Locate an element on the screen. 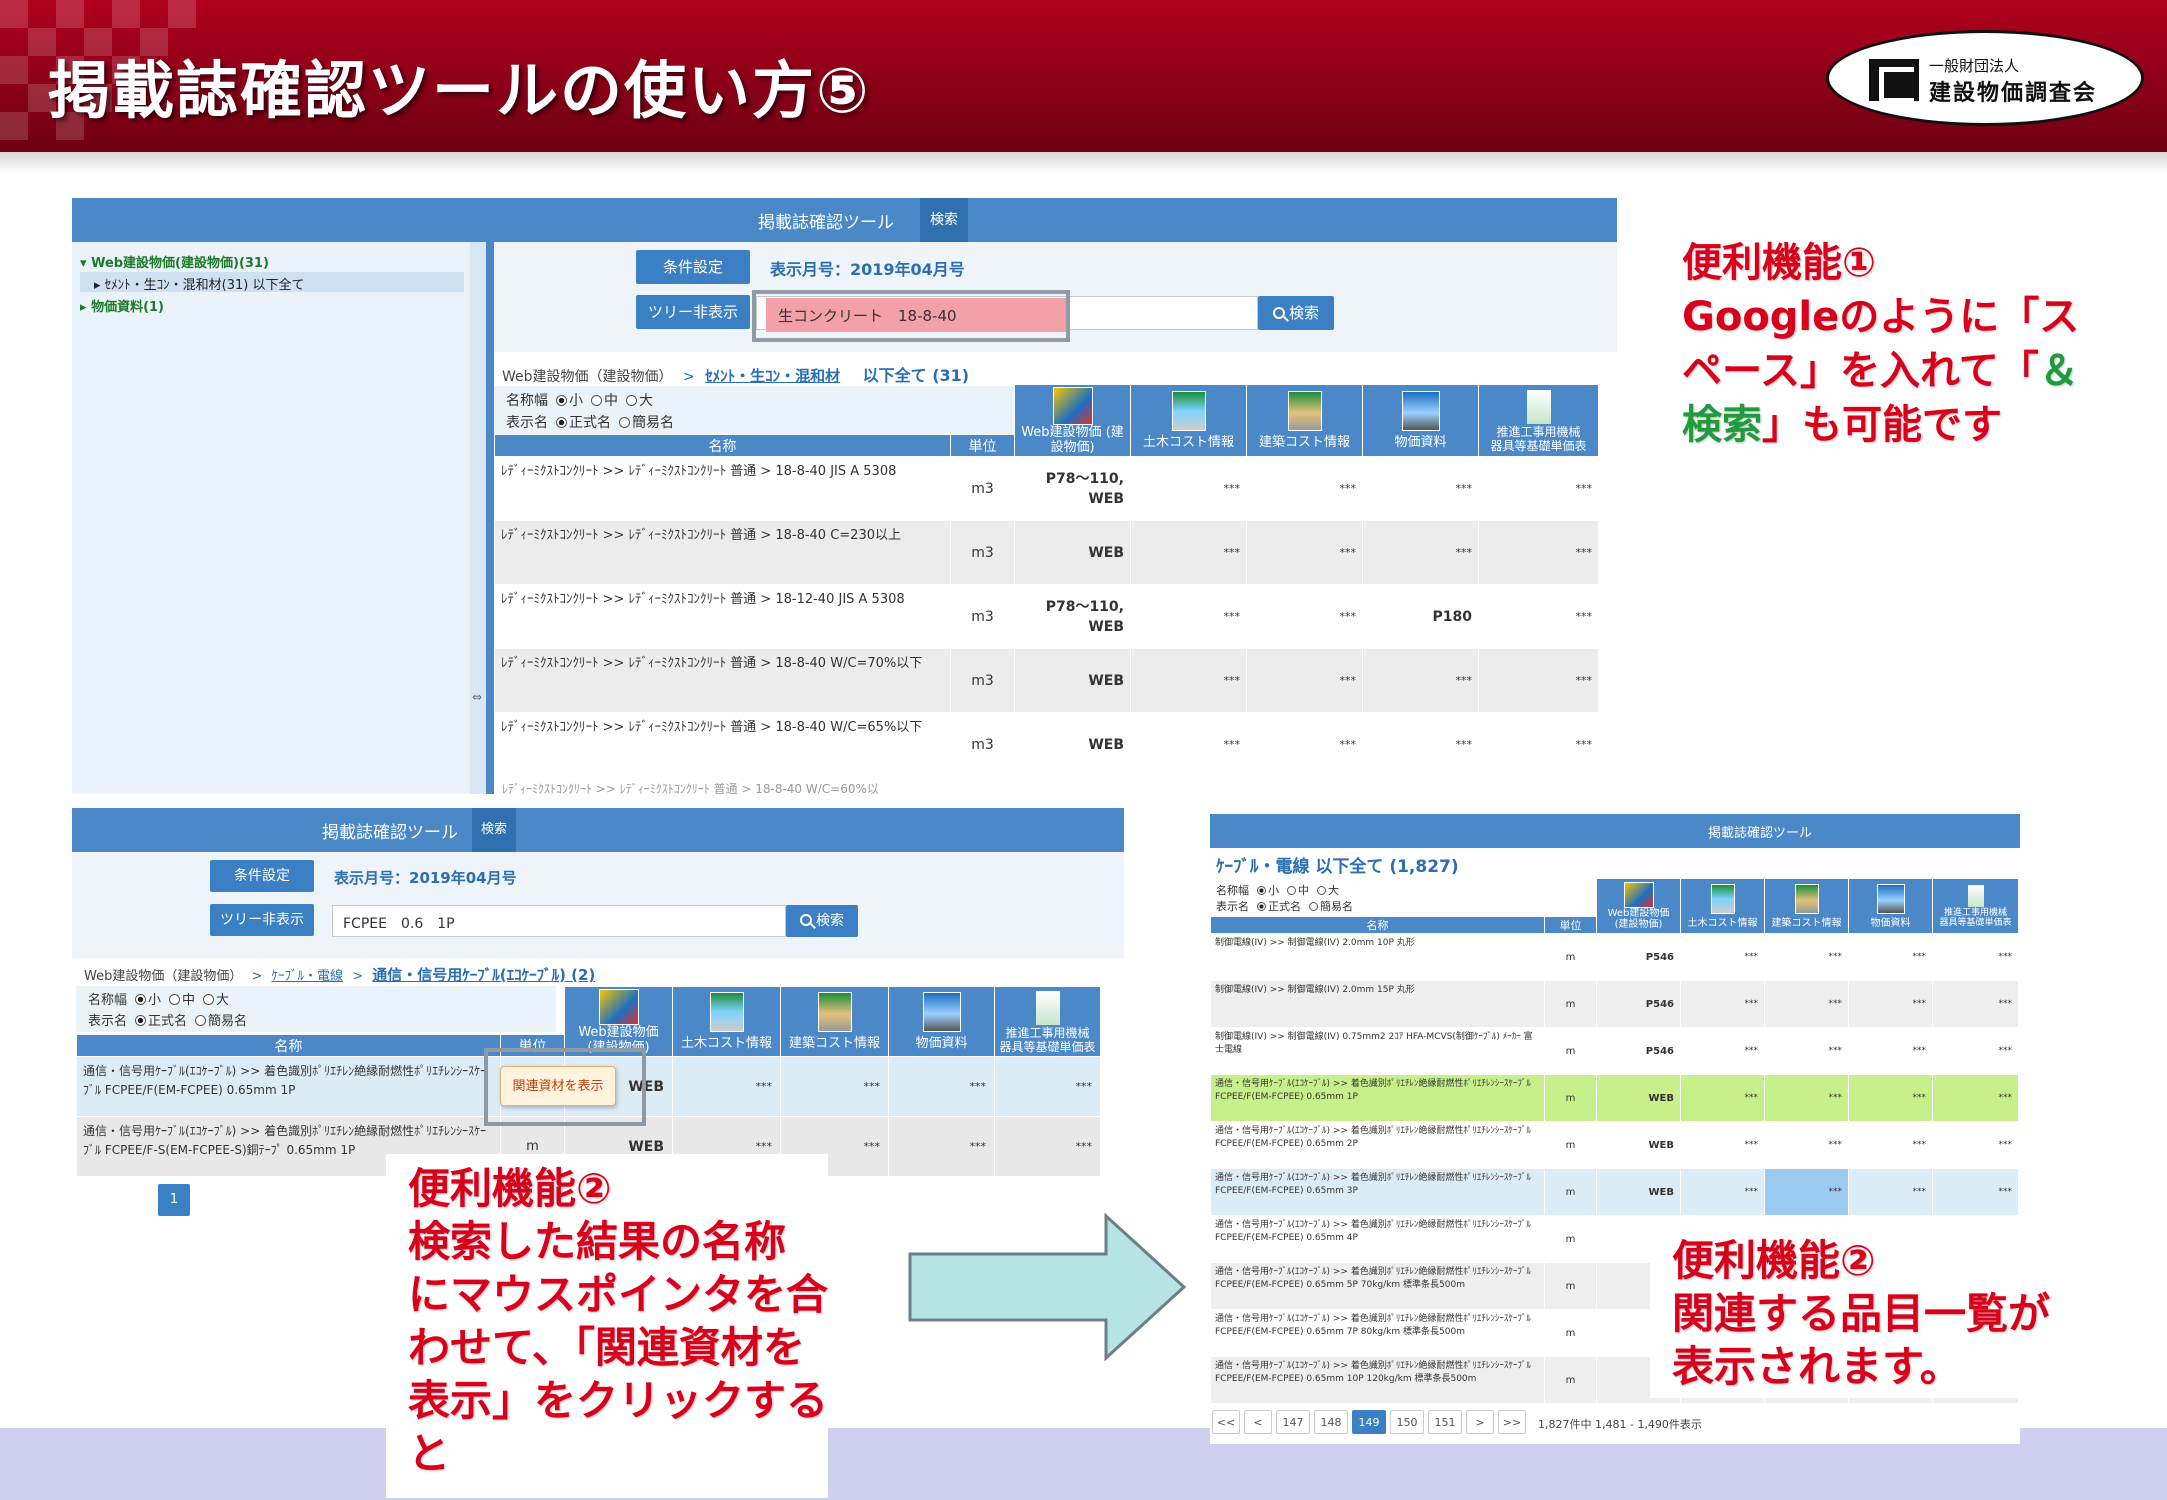  row-kenchiku-value: *** is located at coordinates (1304, 488).